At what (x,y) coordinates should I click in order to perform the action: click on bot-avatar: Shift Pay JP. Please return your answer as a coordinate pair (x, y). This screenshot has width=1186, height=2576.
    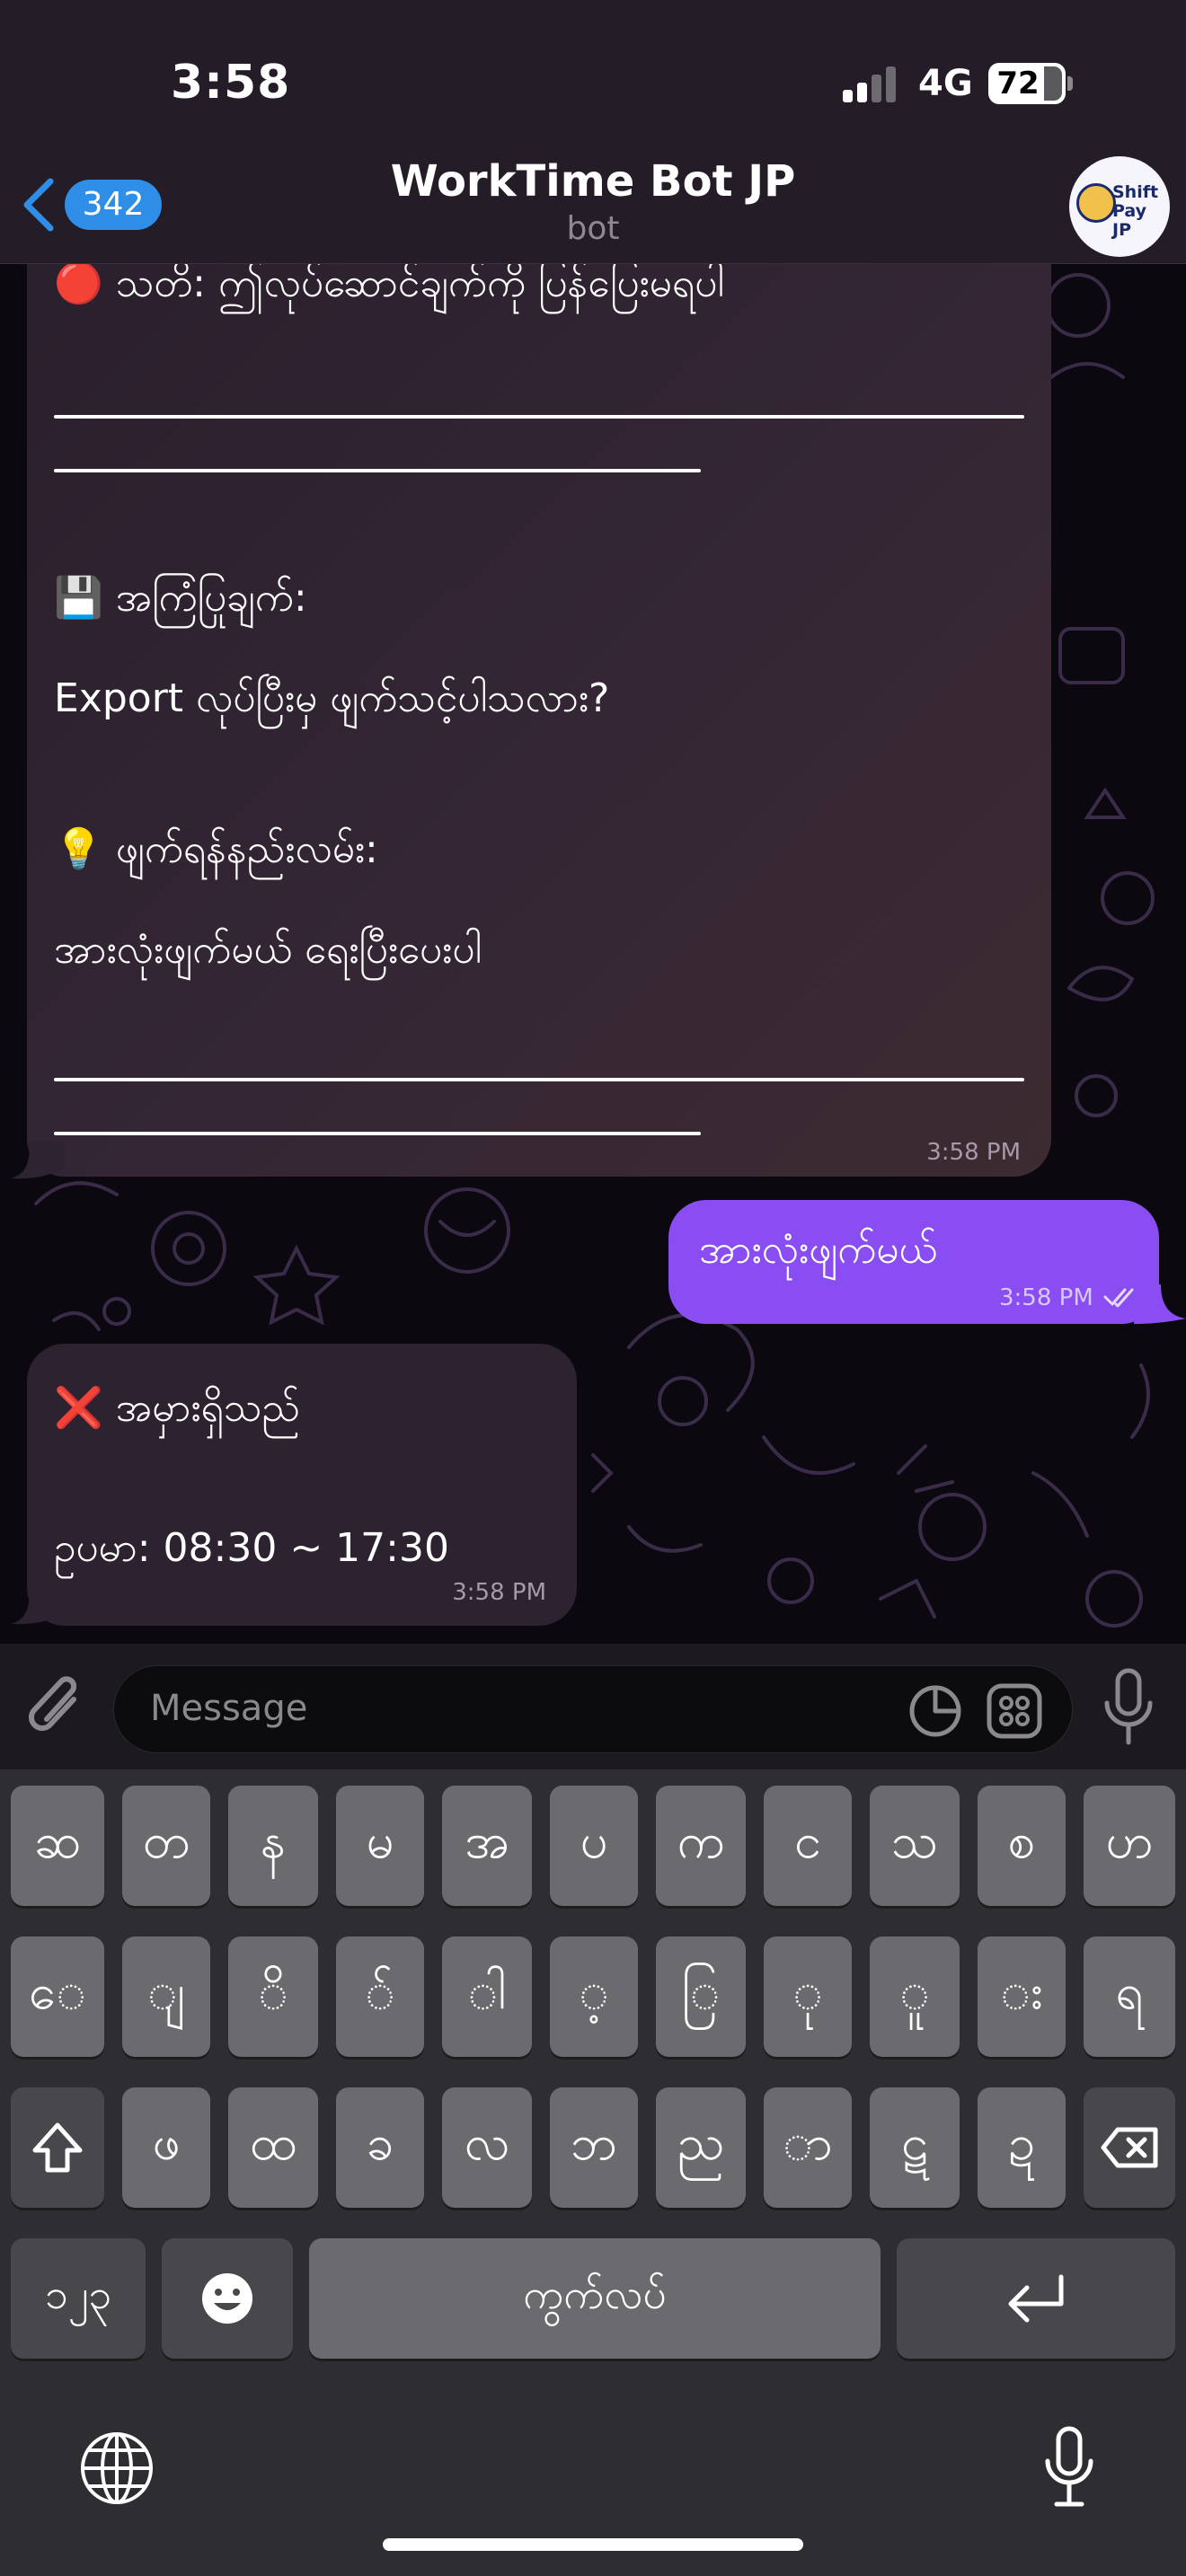
    Looking at the image, I should click on (1119, 206).